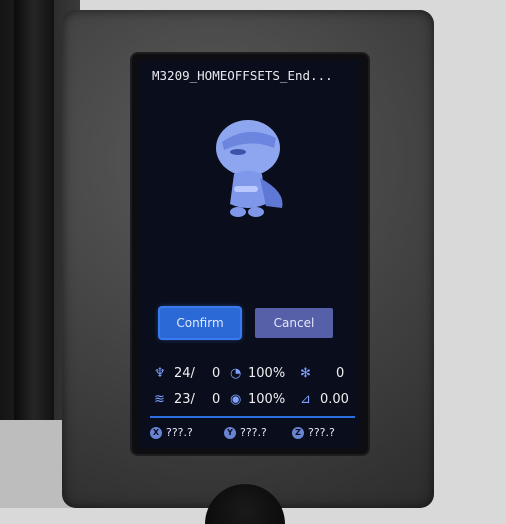  Describe the element at coordinates (252, 417) in the screenshot. I see `status-divider` at that location.